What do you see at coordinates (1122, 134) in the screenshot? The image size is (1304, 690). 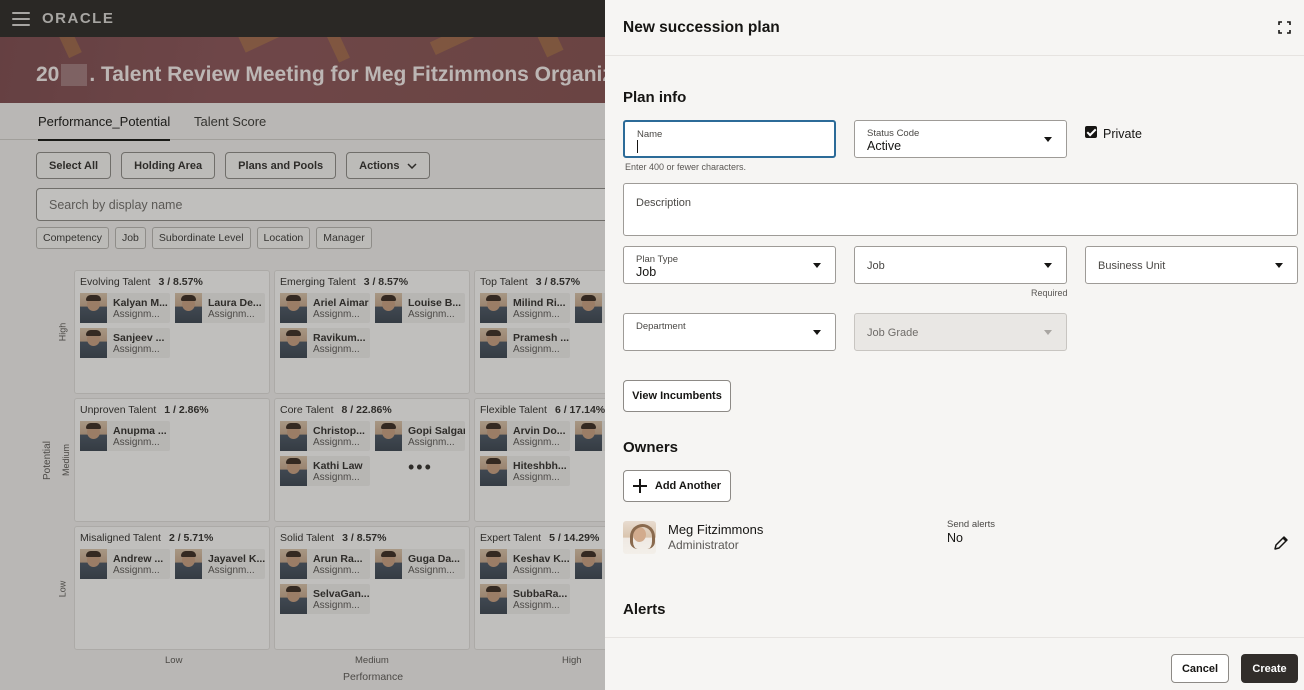 I see `private-label: Private` at bounding box center [1122, 134].